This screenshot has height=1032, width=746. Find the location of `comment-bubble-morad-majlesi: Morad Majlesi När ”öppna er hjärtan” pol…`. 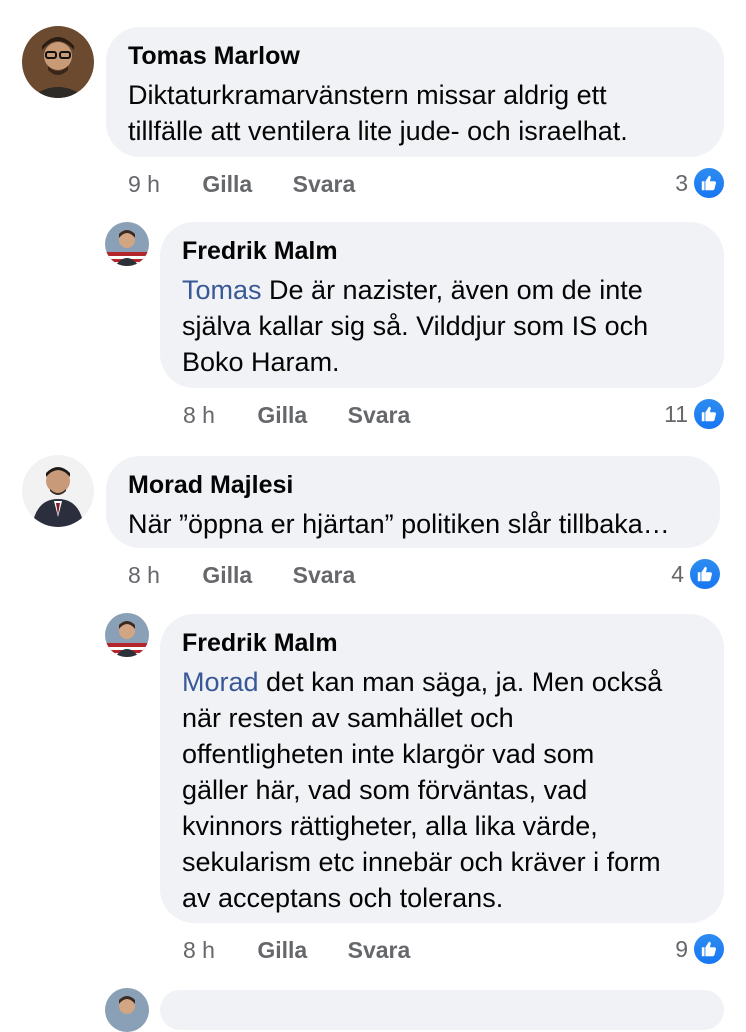

comment-bubble-morad-majlesi: Morad Majlesi När ”öppna er hjärtan” pol… is located at coordinates (413, 502).